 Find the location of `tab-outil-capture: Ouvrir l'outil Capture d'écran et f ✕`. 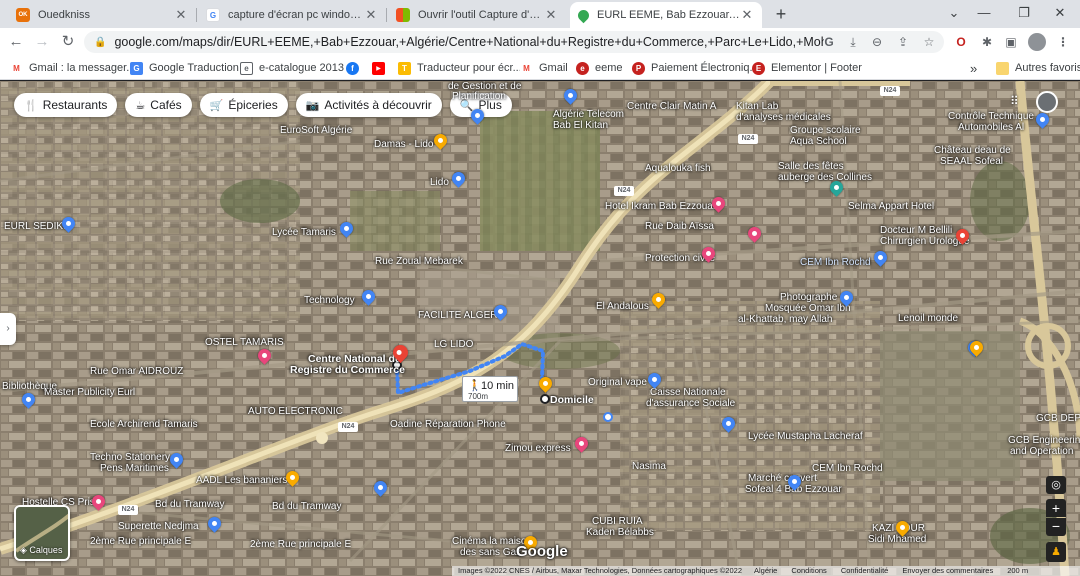

tab-outil-capture: Ouvrir l'outil Capture d'écran et f ✕ is located at coordinates (477, 15).